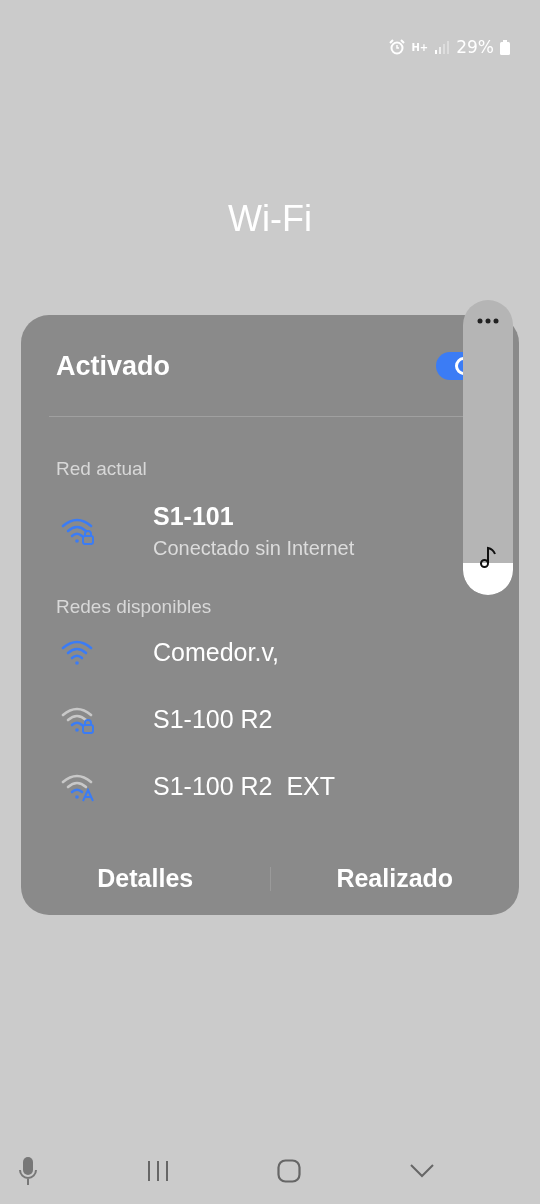 This screenshot has width=540, height=1204. Describe the element at coordinates (254, 548) in the screenshot. I see `network-status: Conectado sin Internet` at that location.